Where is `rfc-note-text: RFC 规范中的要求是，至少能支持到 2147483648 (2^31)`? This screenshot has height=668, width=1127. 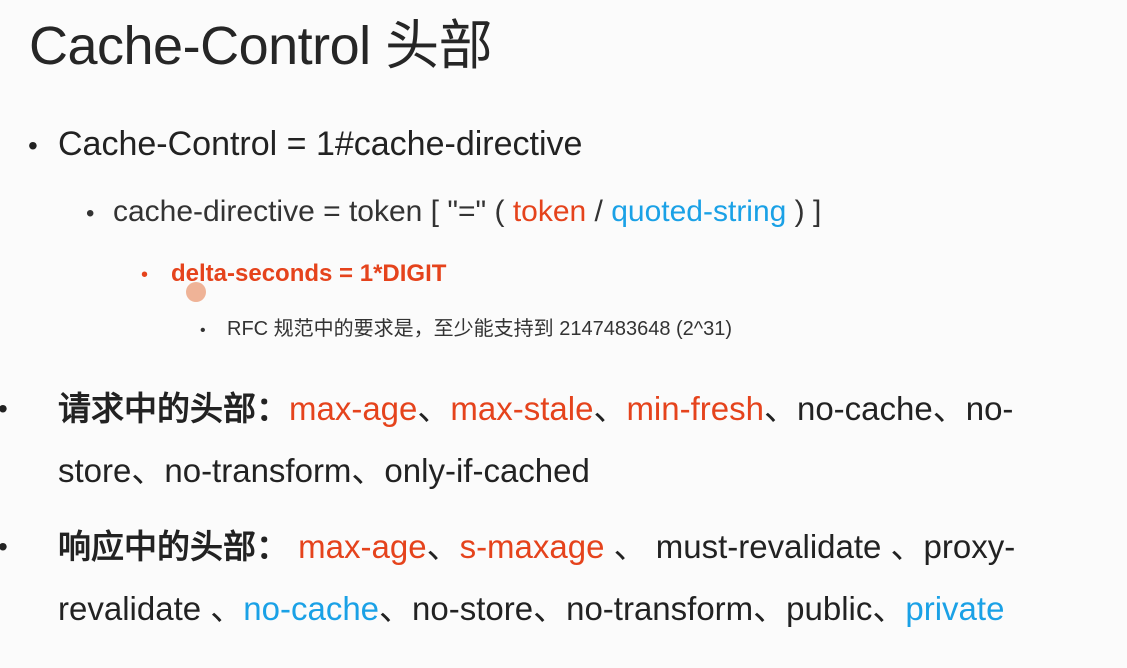
rfc-note-text: RFC 规范中的要求是，至少能支持到 2147483648 (2^31) is located at coordinates (480, 329).